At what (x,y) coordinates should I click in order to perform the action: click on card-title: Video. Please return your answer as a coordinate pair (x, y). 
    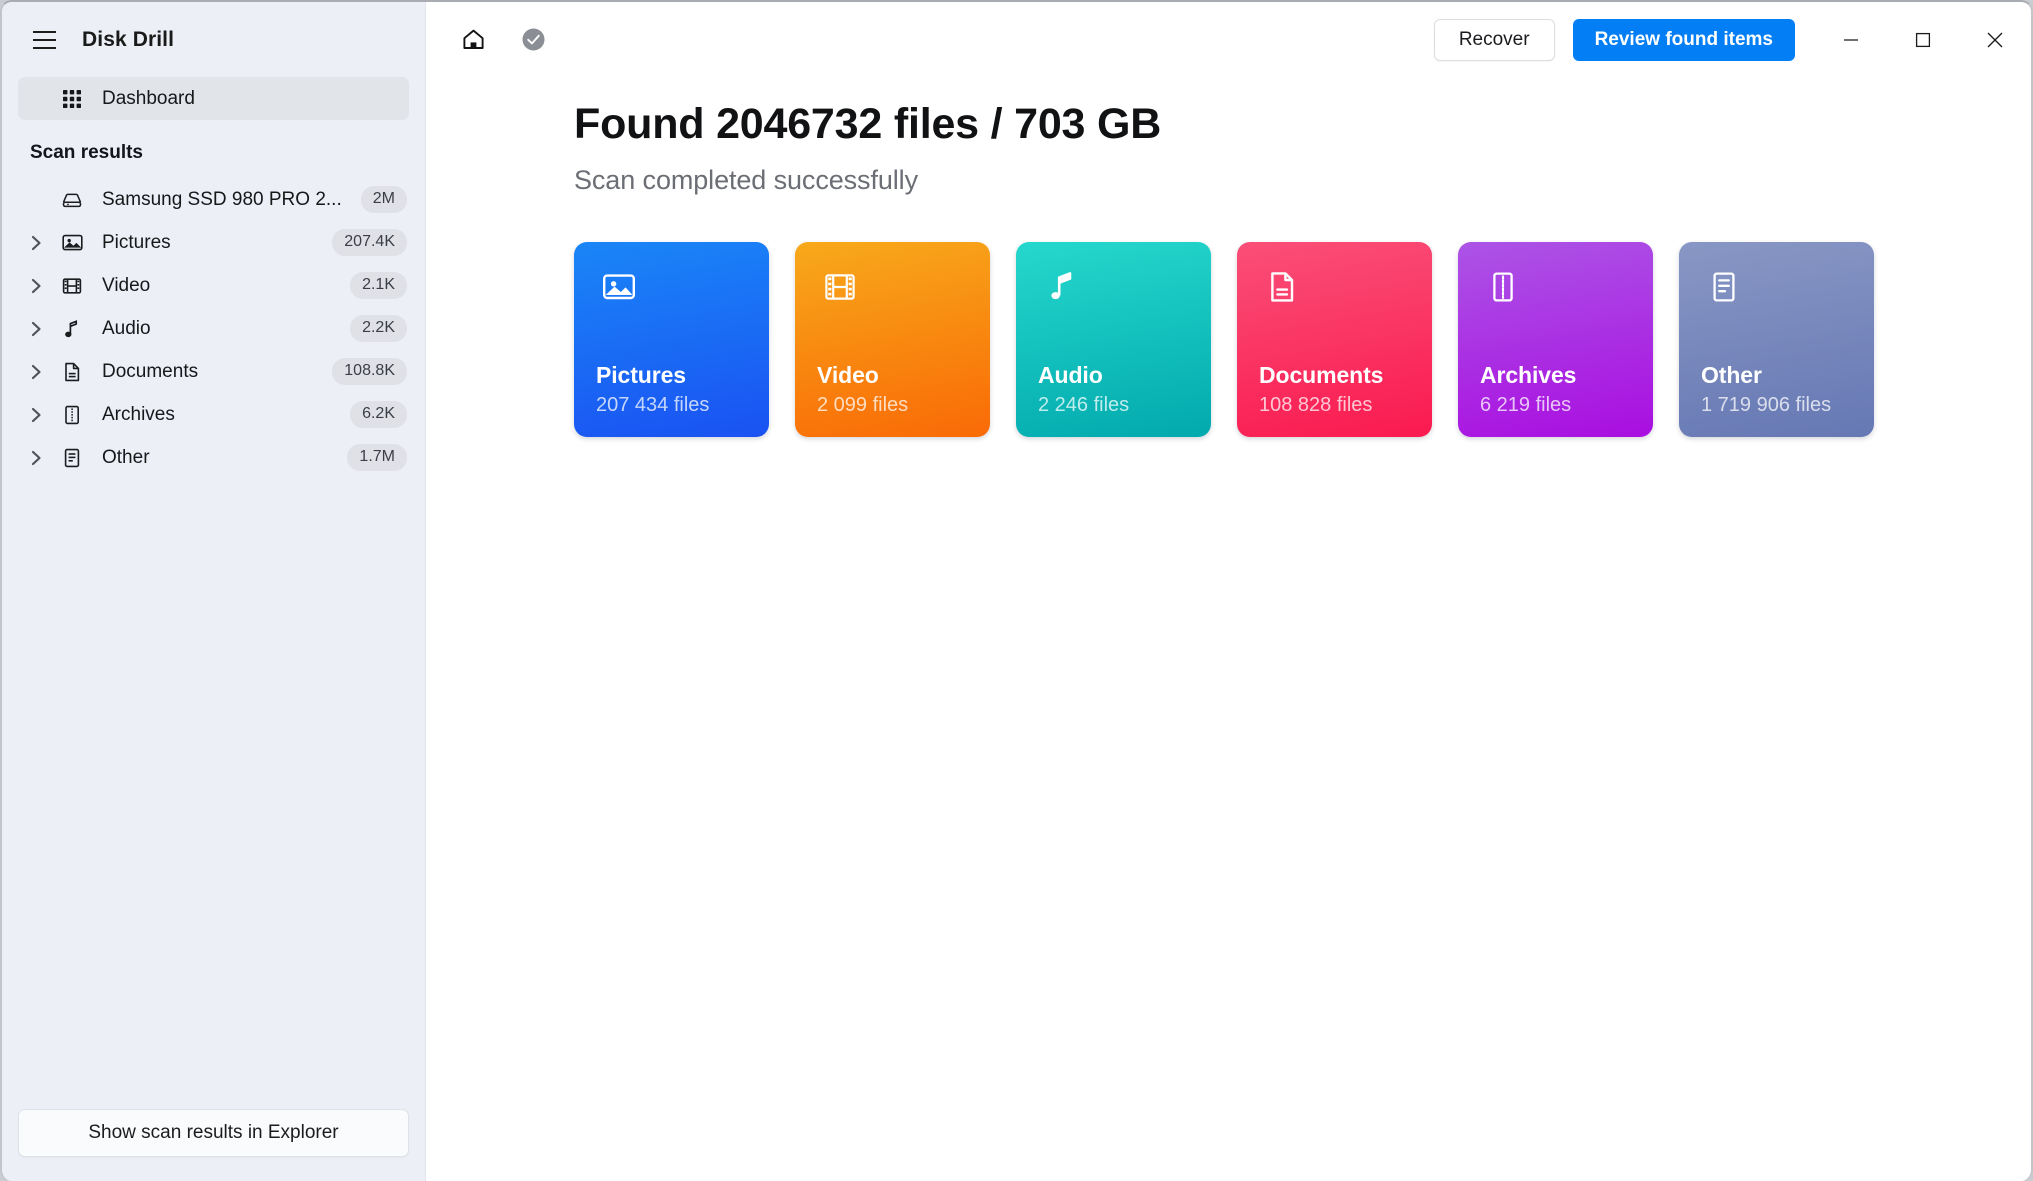
    Looking at the image, I should click on (848, 375).